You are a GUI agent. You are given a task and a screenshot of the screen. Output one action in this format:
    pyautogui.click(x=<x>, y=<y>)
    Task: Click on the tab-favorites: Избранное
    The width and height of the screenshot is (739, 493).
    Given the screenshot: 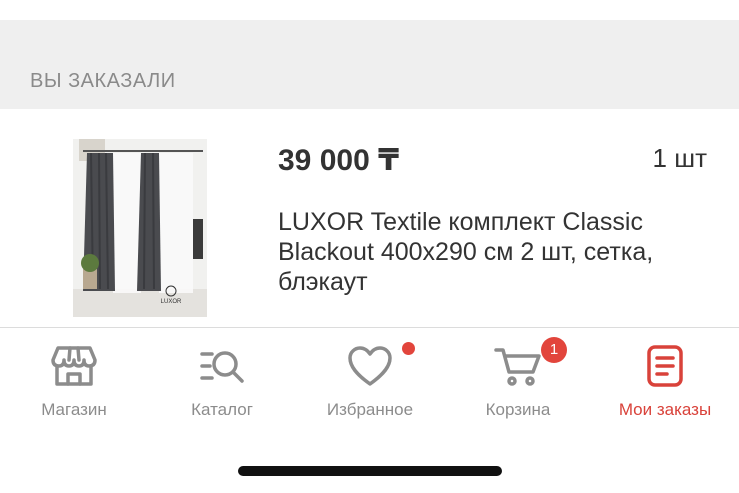 What is the action you would take?
    pyautogui.click(x=370, y=378)
    